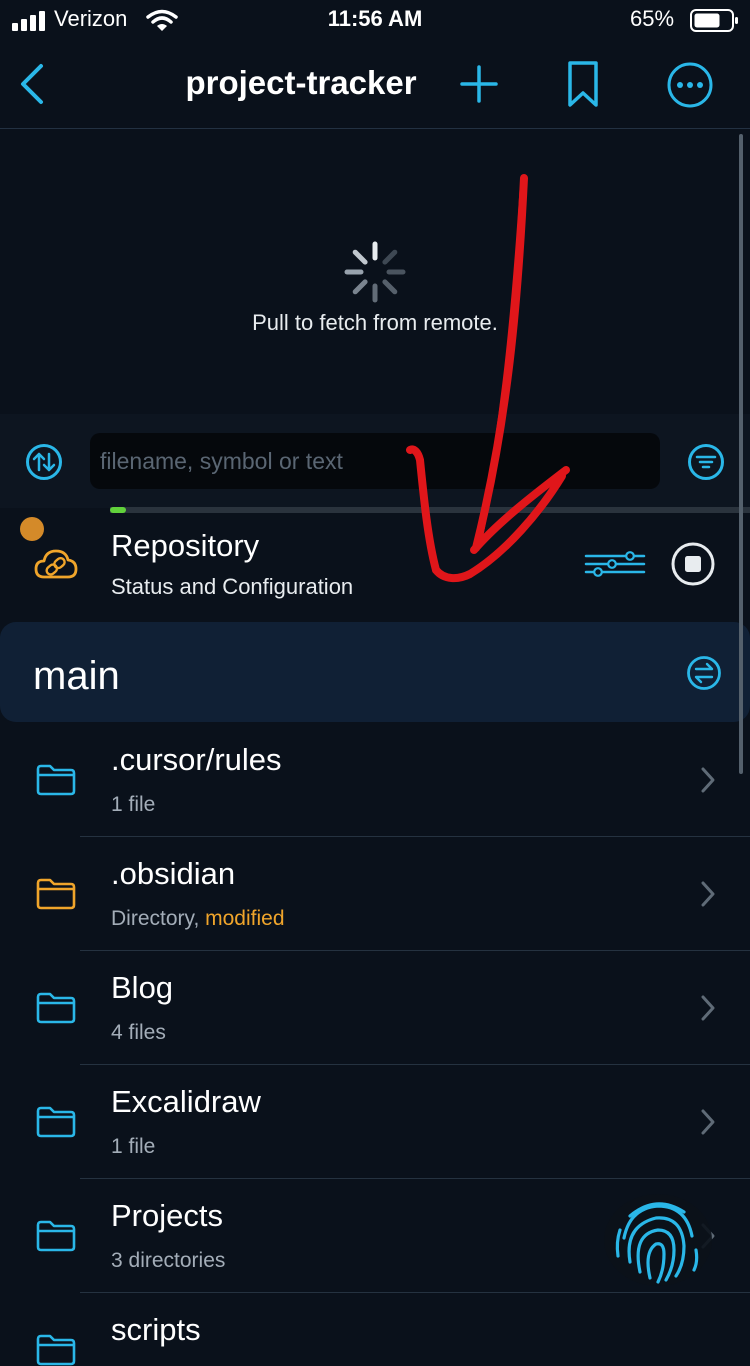  Describe the element at coordinates (56, 1350) in the screenshot. I see `folder-icon` at that location.